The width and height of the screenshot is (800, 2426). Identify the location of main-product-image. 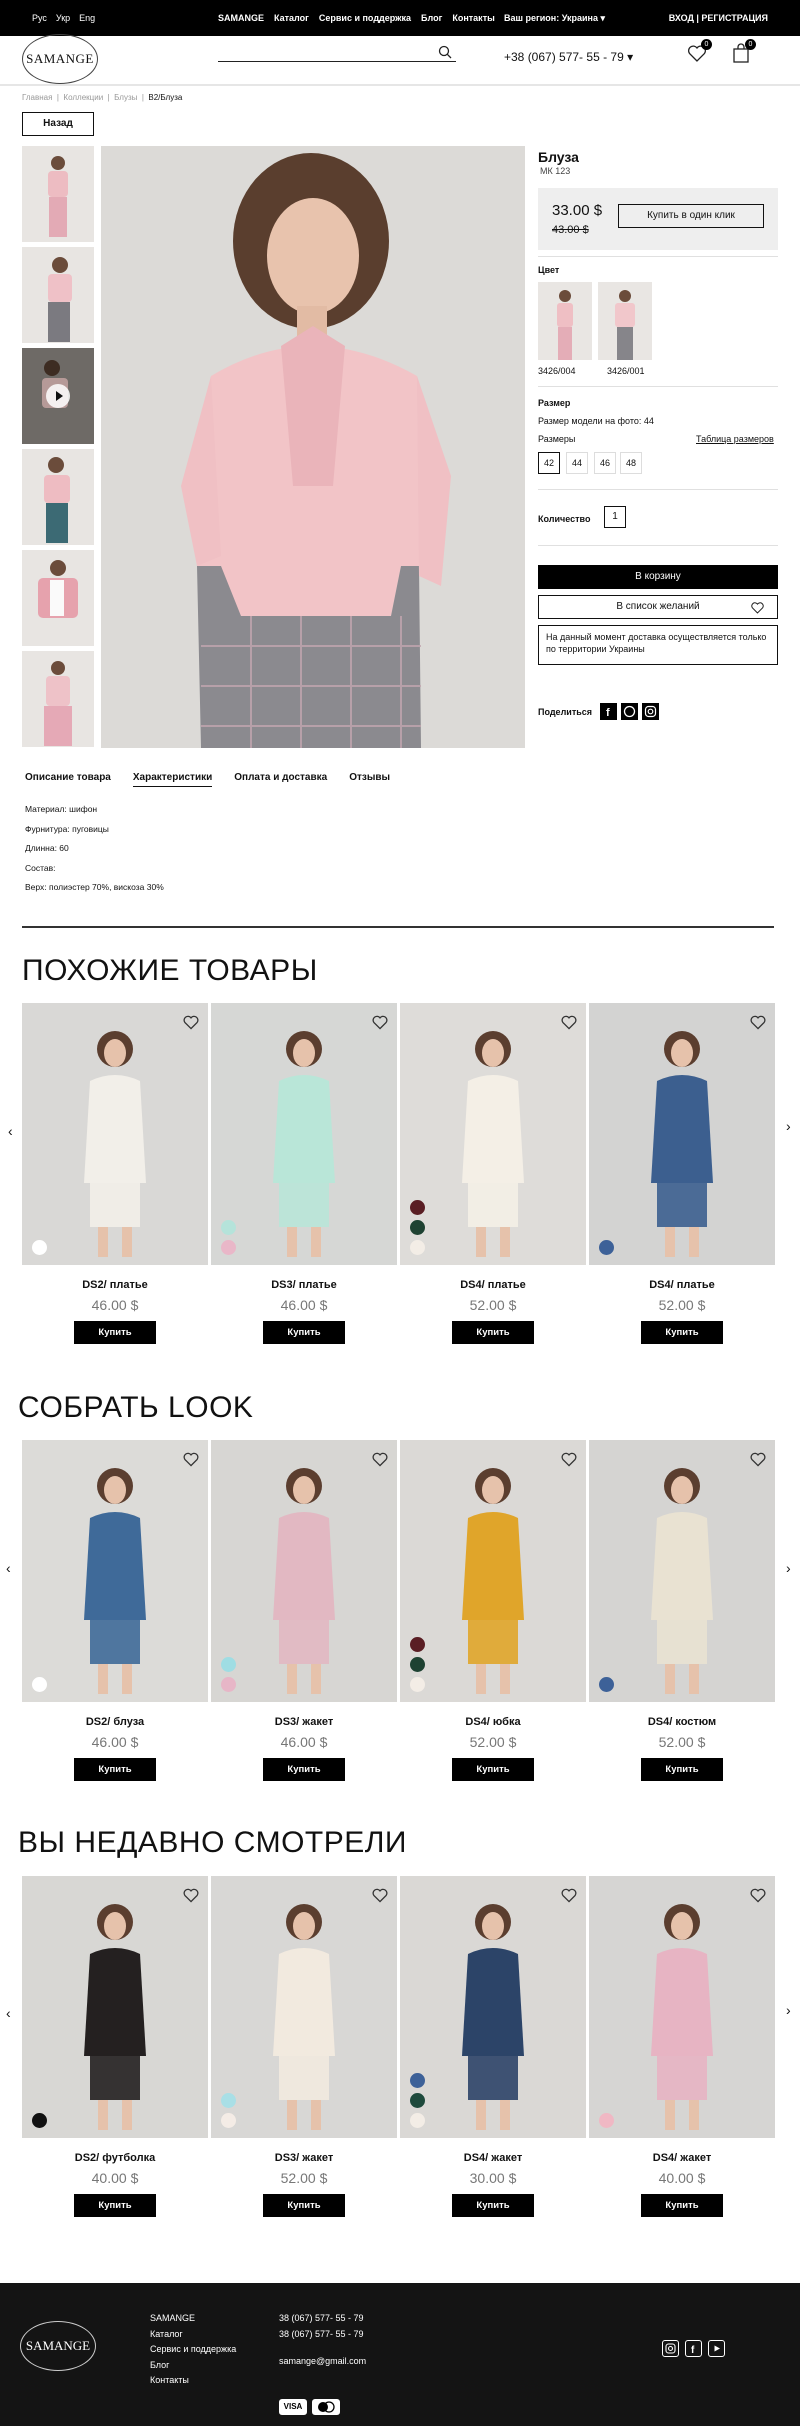
(313, 447).